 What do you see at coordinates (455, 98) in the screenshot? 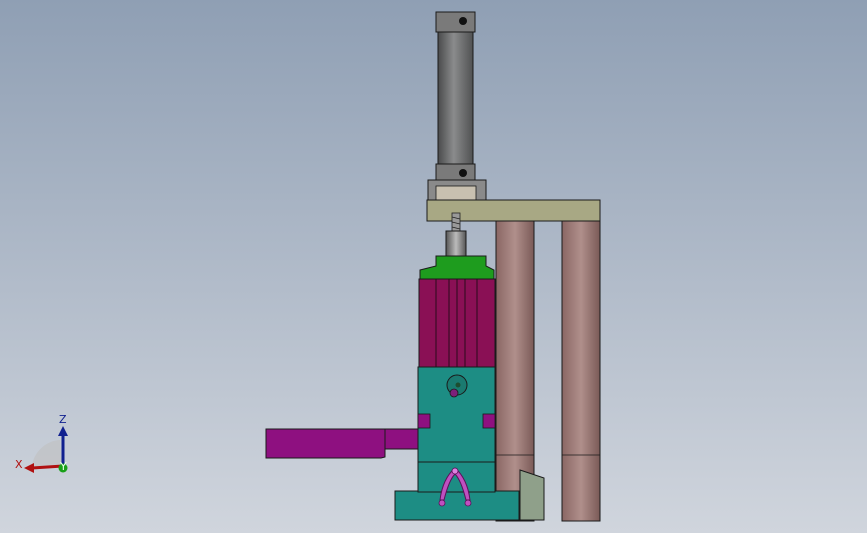
I see `cylinder-body` at bounding box center [455, 98].